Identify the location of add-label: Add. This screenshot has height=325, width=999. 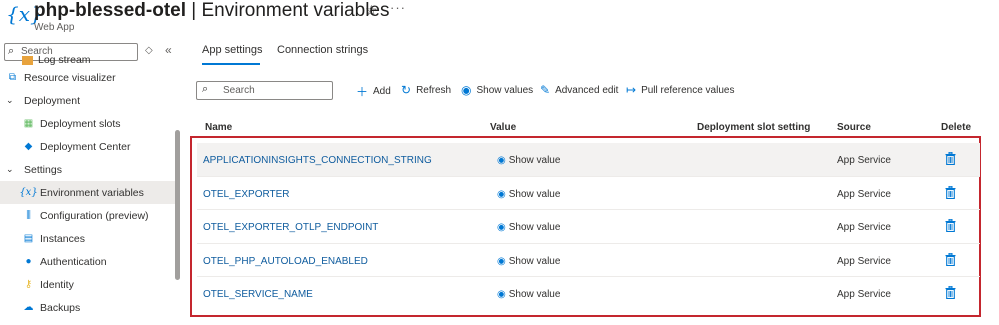
(382, 91).